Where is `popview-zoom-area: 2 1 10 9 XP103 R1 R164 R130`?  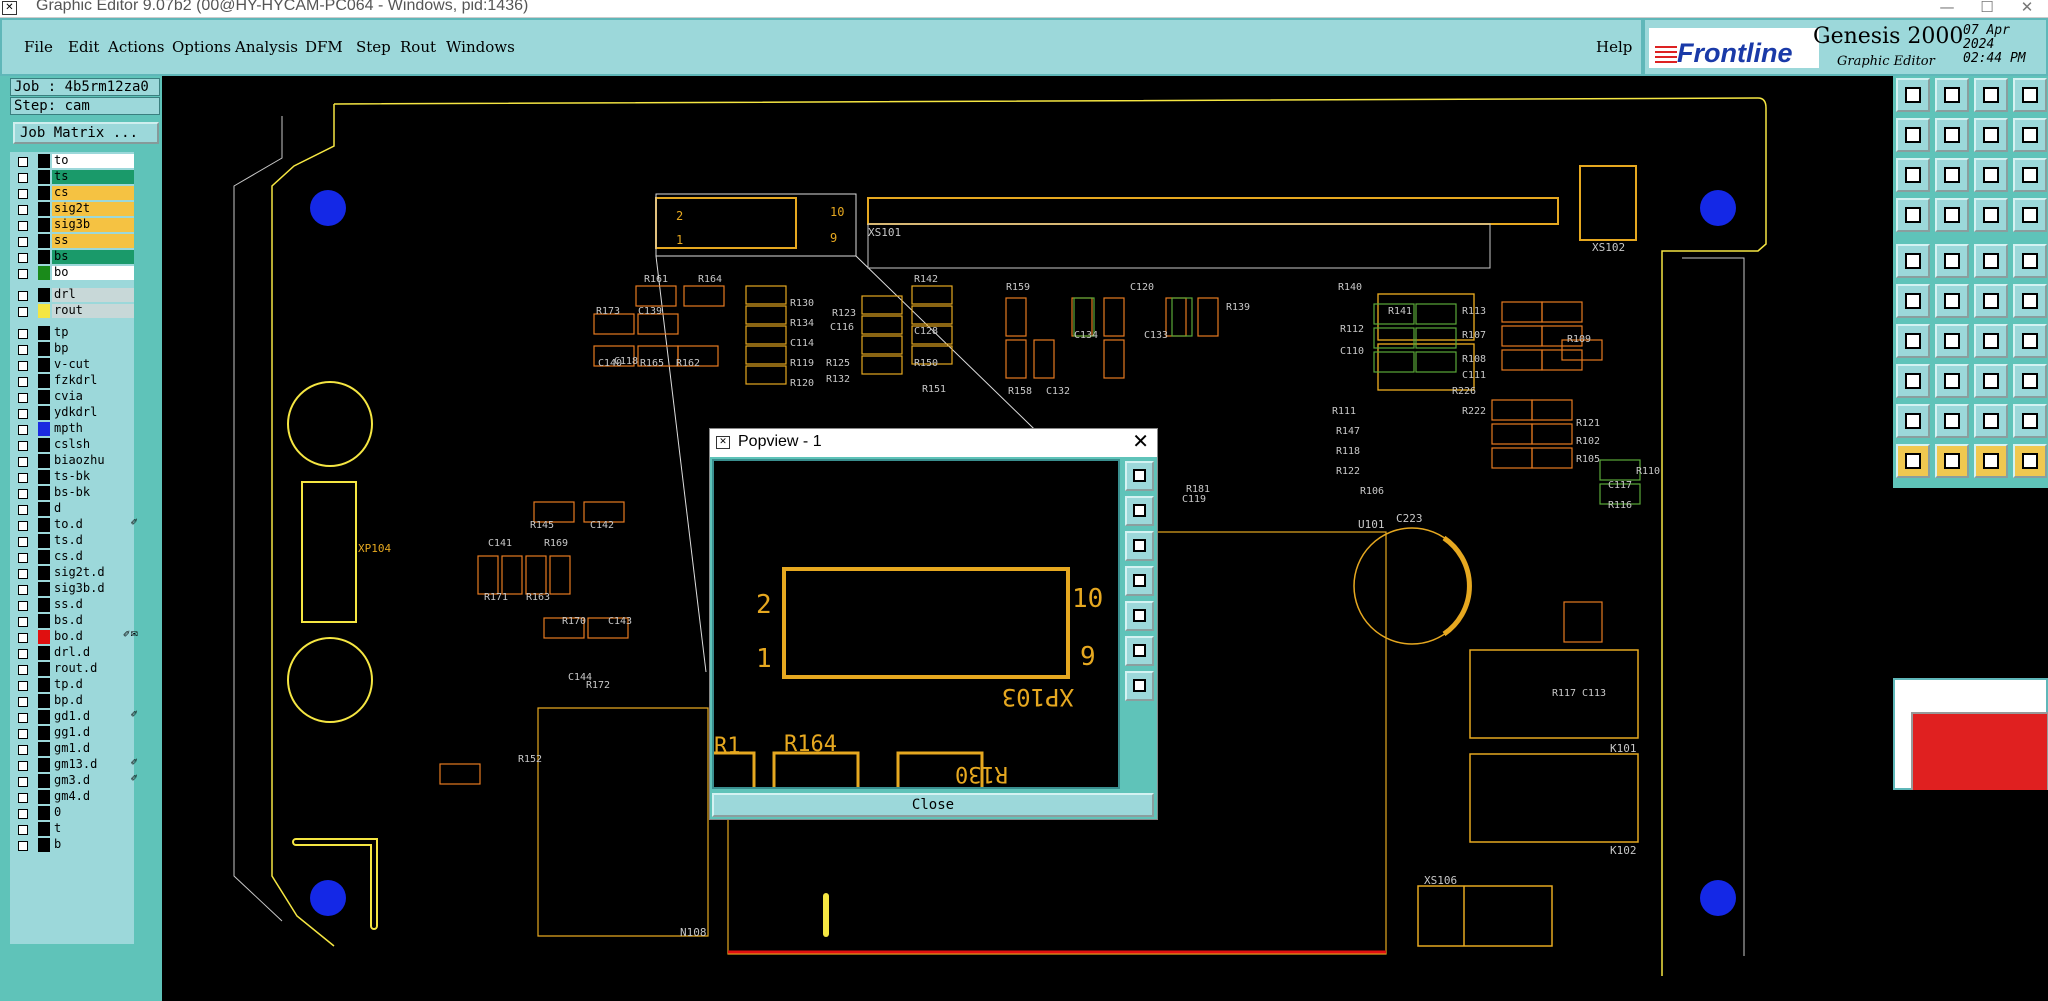 popview-zoom-area: 2 1 10 9 XP103 R1 R164 R130 is located at coordinates (914, 625).